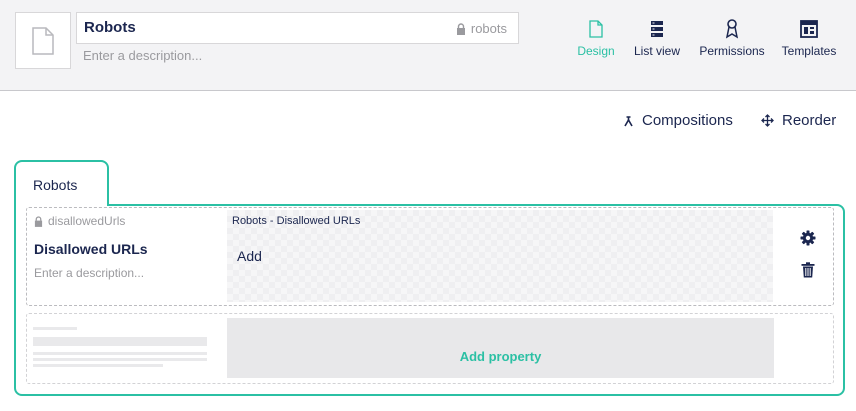  Describe the element at coordinates (809, 41) in the screenshot. I see `tab-templates: Templates` at that location.